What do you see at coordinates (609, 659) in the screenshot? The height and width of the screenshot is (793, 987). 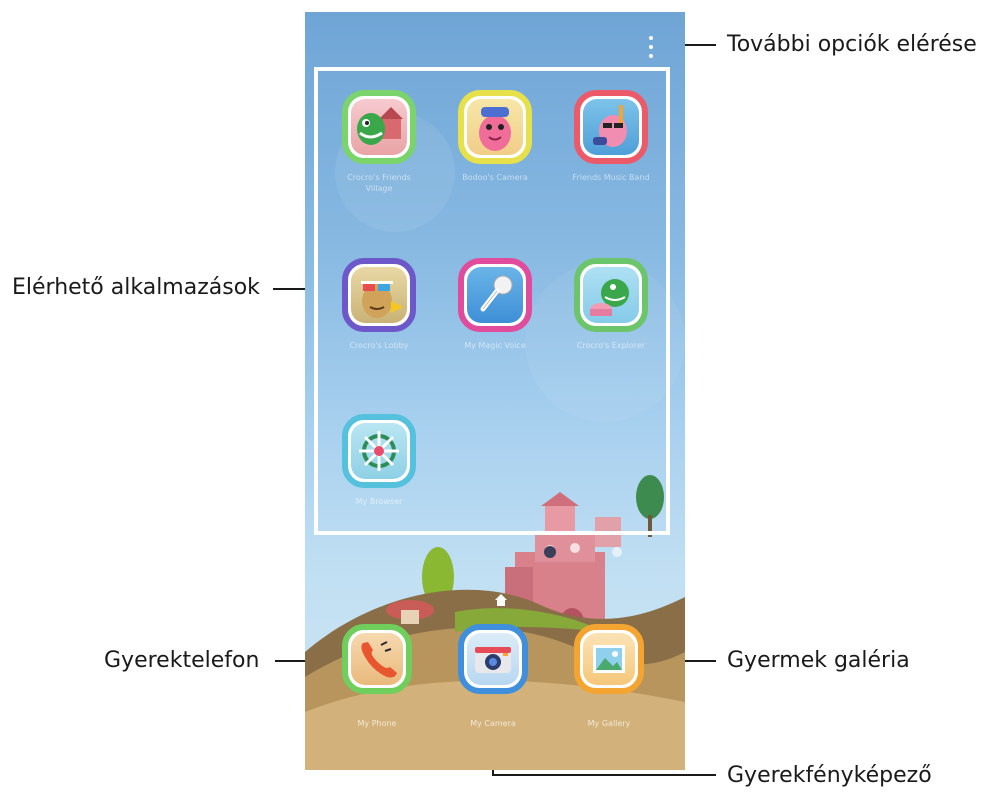 I see `gallery-icon` at bounding box center [609, 659].